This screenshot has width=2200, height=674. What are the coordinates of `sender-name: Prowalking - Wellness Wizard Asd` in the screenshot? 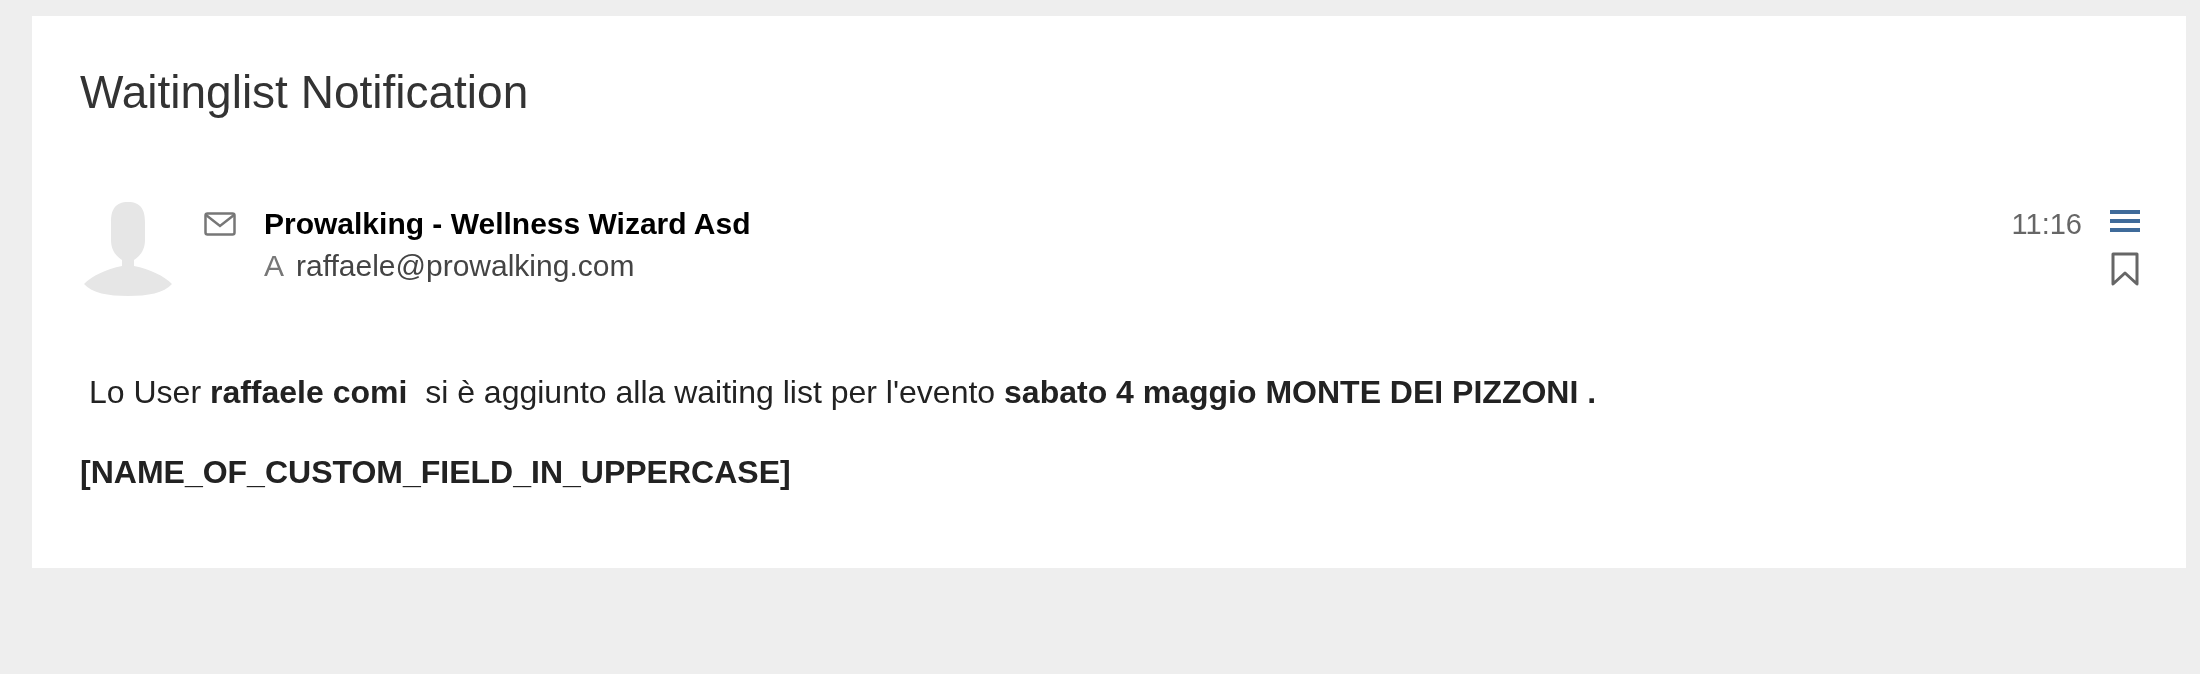 It's located at (507, 224).